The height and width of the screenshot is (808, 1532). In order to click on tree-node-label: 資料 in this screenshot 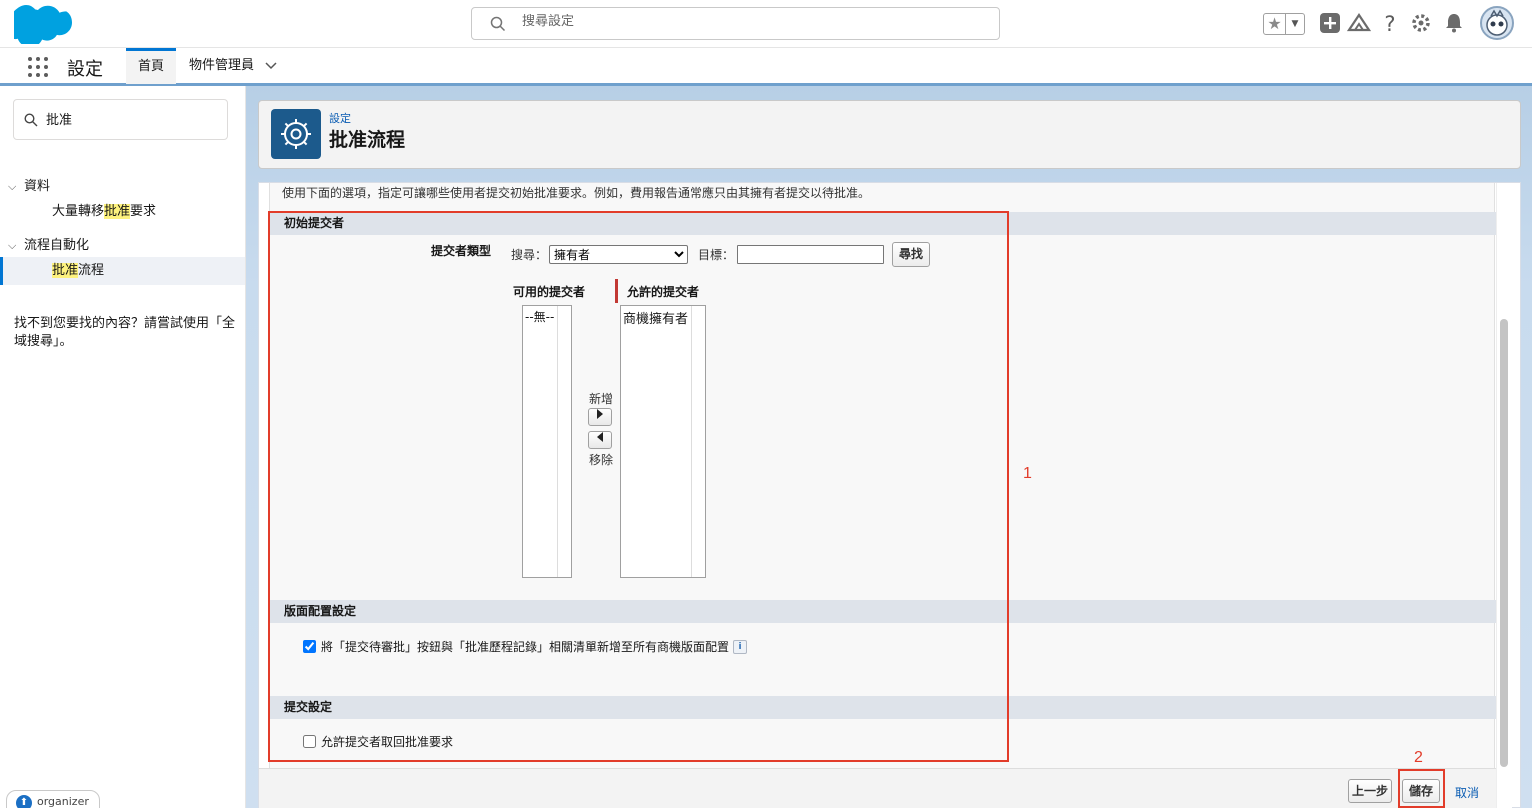, I will do `click(37, 186)`.